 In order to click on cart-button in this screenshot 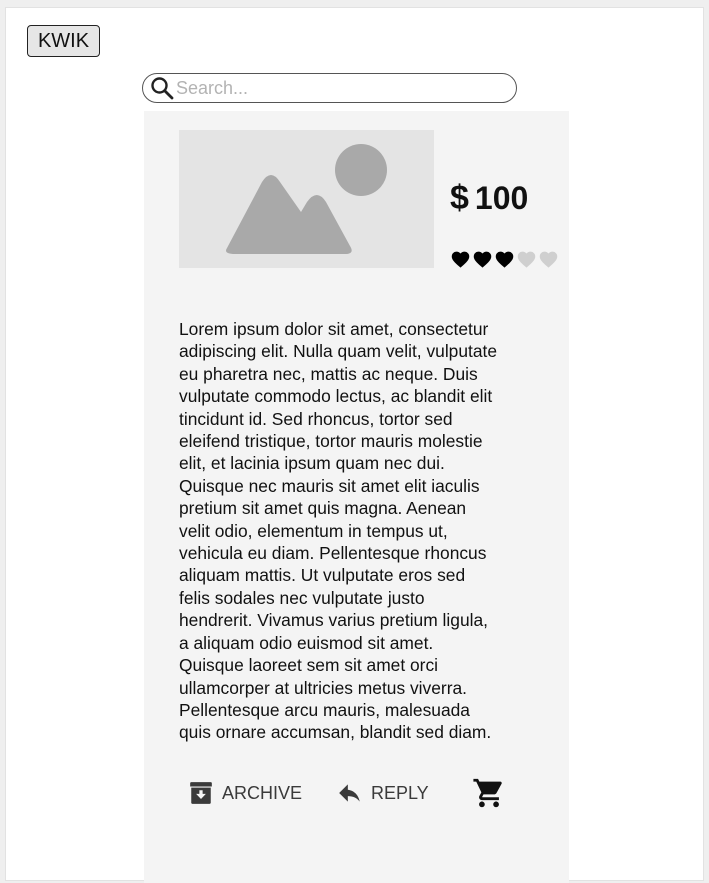, I will do `click(489, 793)`.